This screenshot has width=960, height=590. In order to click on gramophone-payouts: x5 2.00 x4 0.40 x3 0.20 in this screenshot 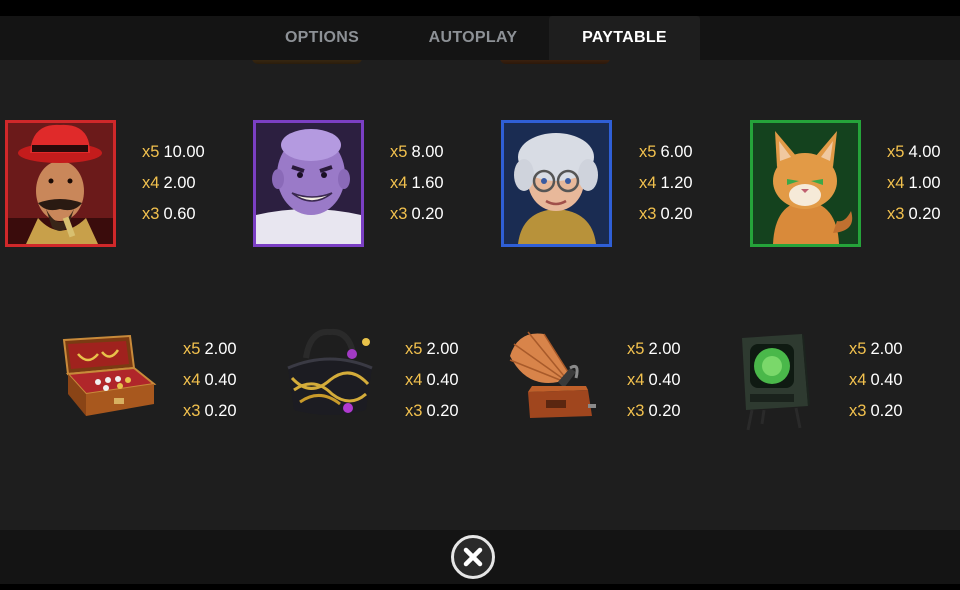, I will do `click(654, 380)`.